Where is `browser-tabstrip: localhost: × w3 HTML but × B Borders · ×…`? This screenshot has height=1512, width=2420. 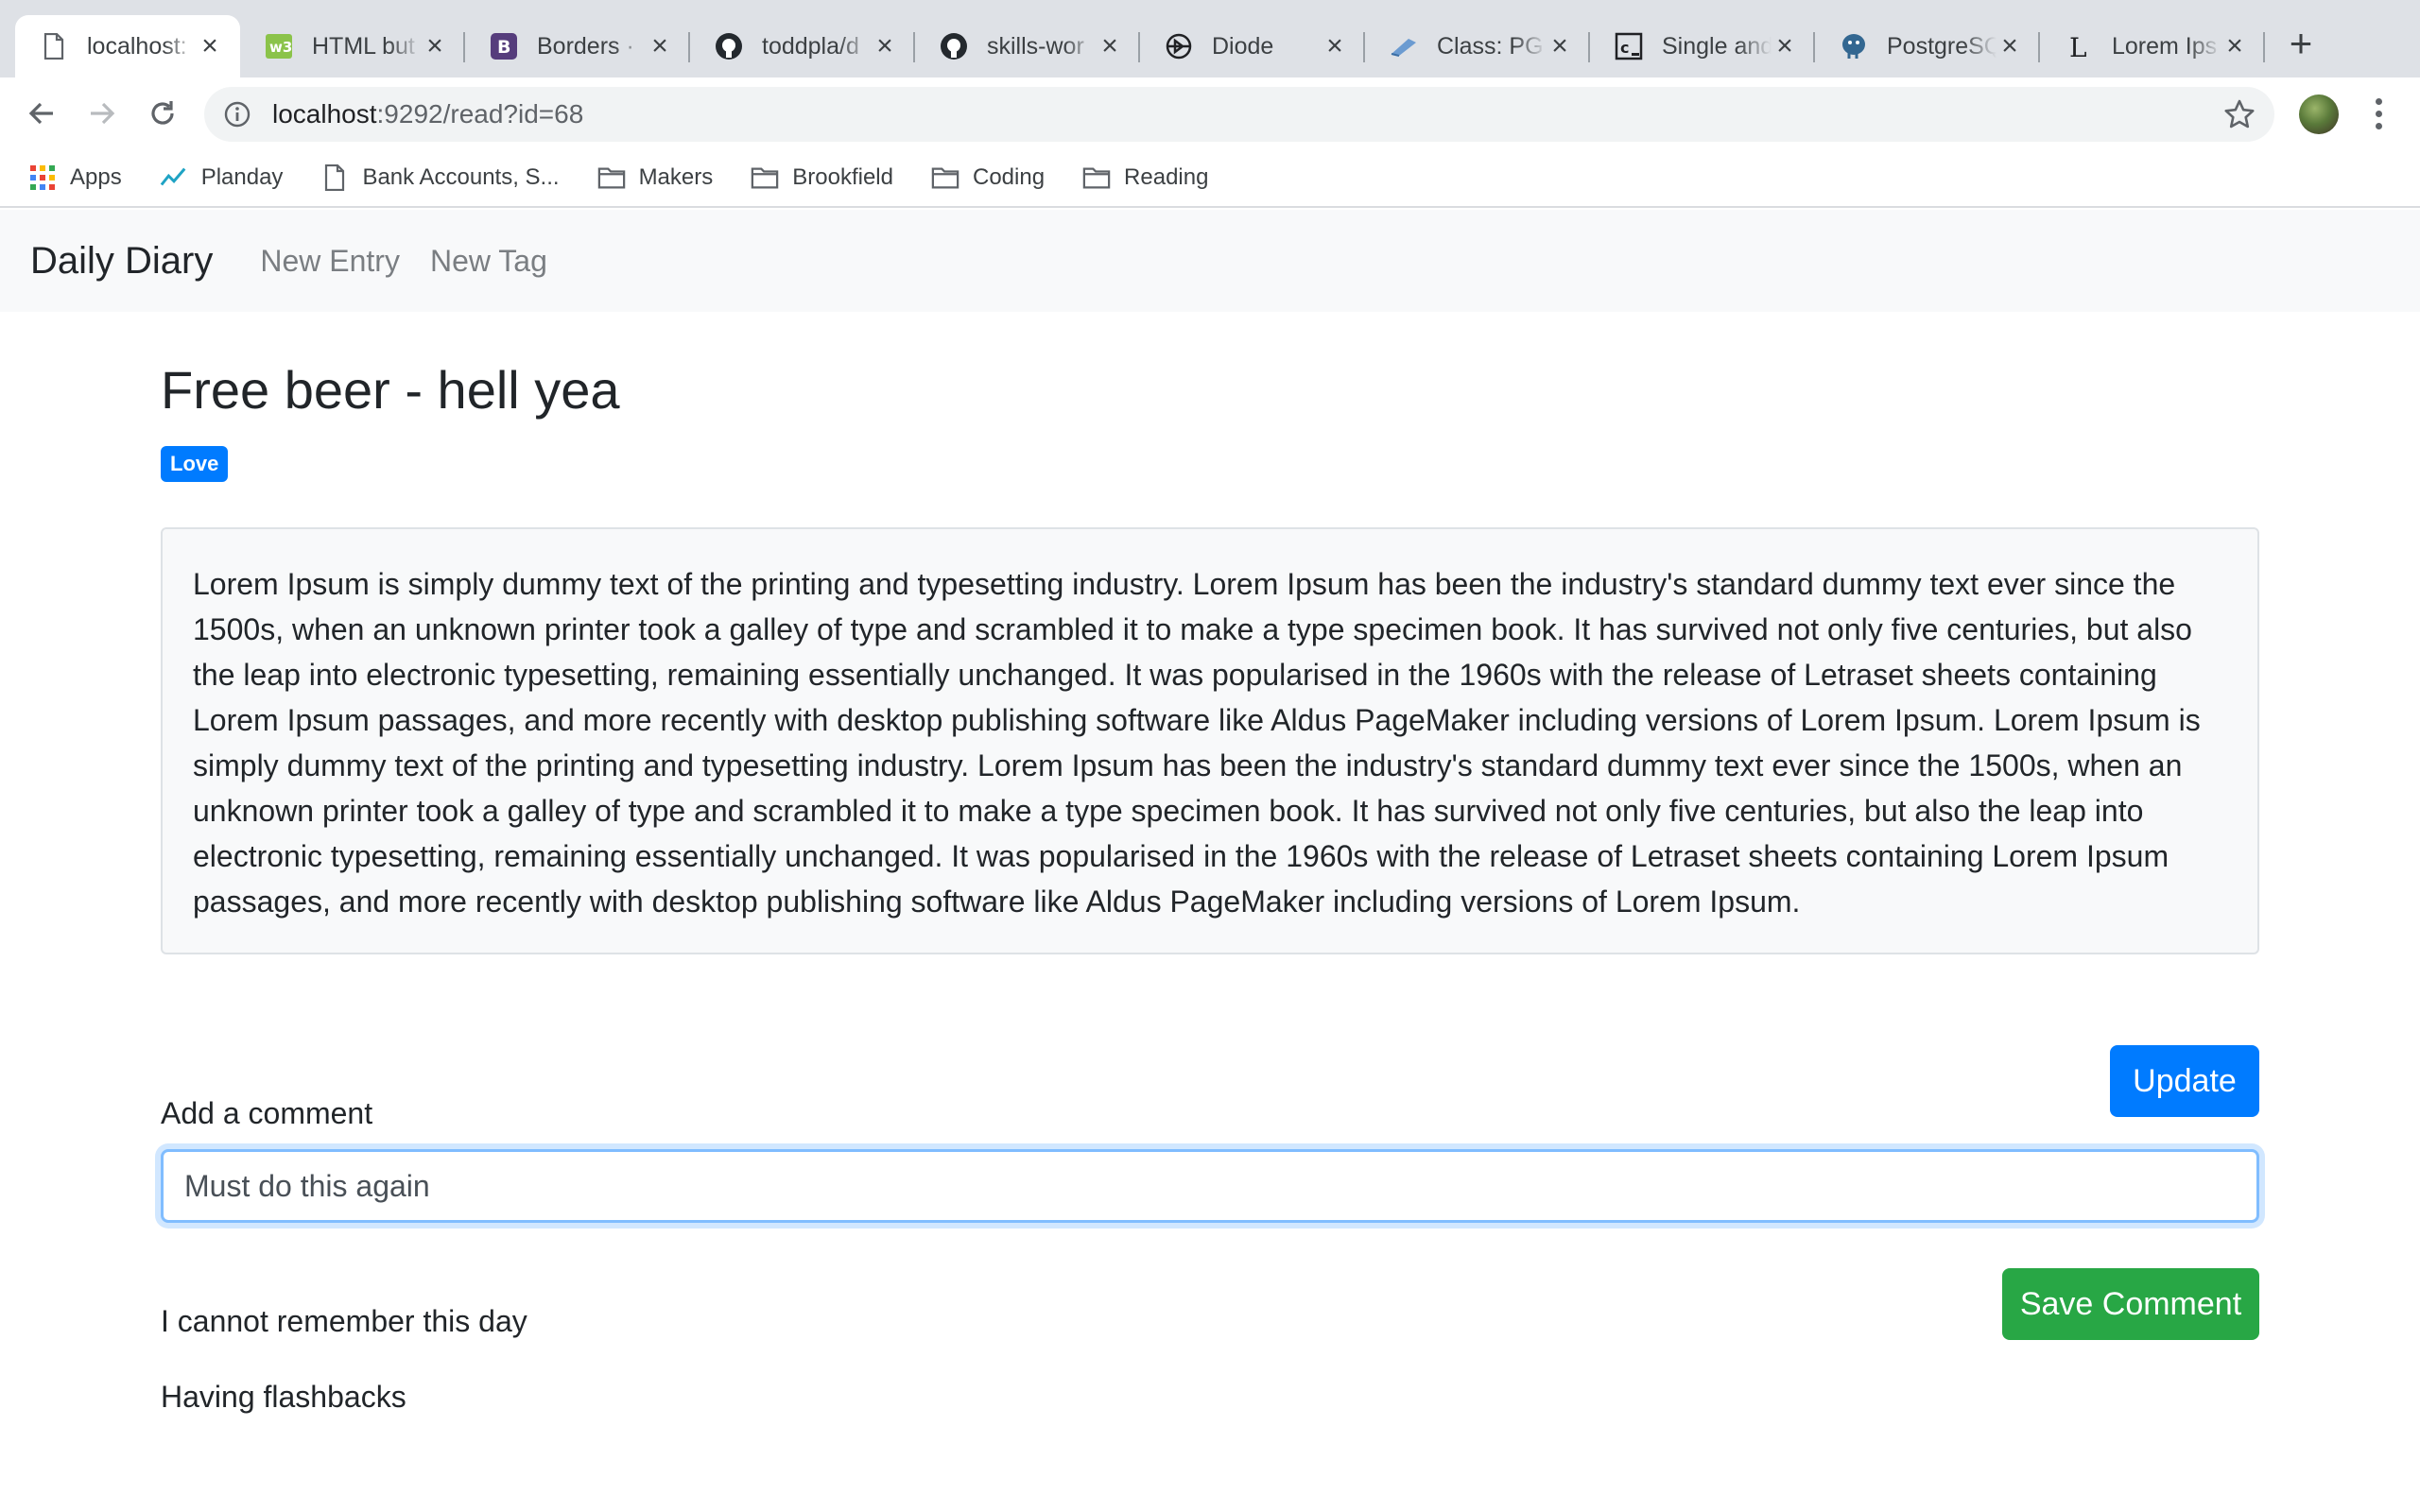 browser-tabstrip: localhost: × w3 HTML but × B Borders · ×… is located at coordinates (1210, 38).